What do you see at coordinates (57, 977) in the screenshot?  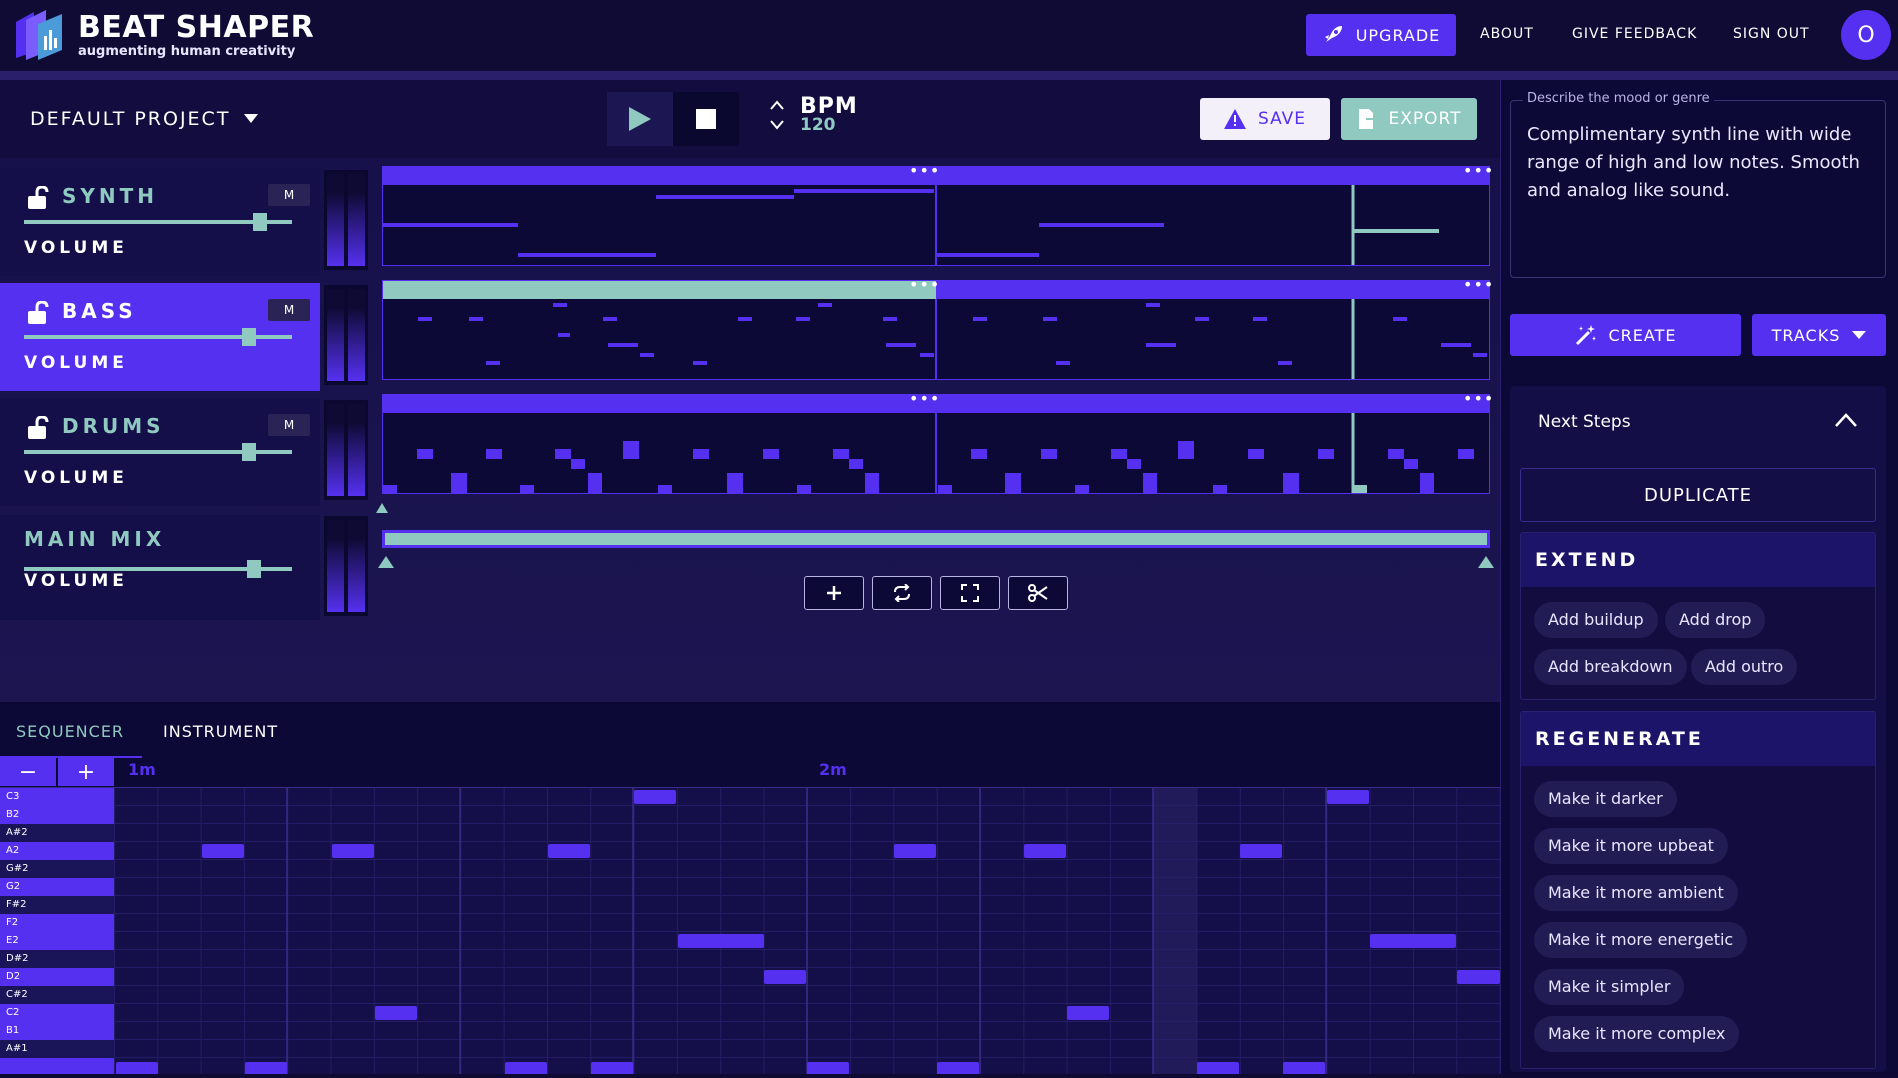 I see `piano-key: D2` at bounding box center [57, 977].